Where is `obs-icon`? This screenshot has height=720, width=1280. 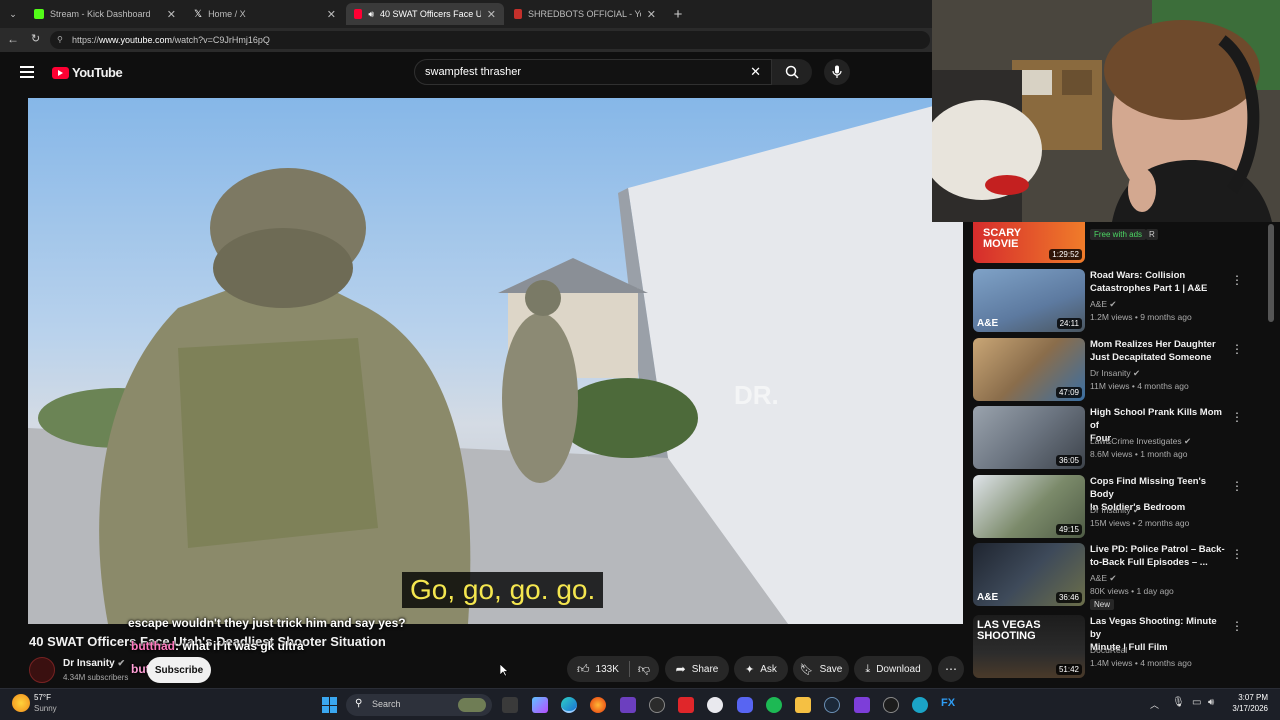
obs-icon is located at coordinates (657, 705).